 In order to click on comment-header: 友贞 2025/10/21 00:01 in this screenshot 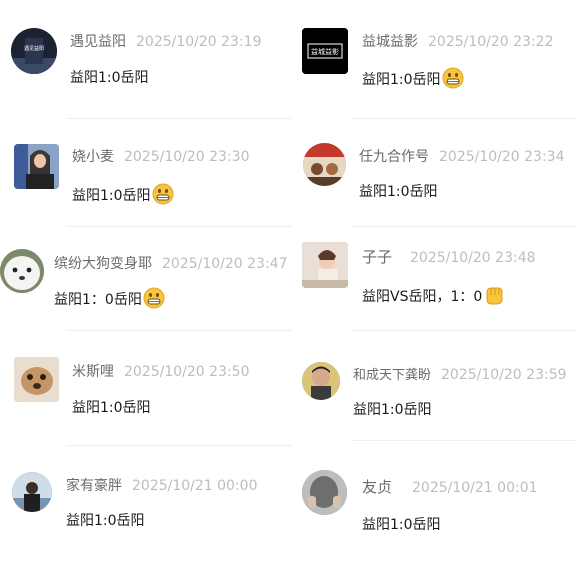, I will do `click(450, 486)`.